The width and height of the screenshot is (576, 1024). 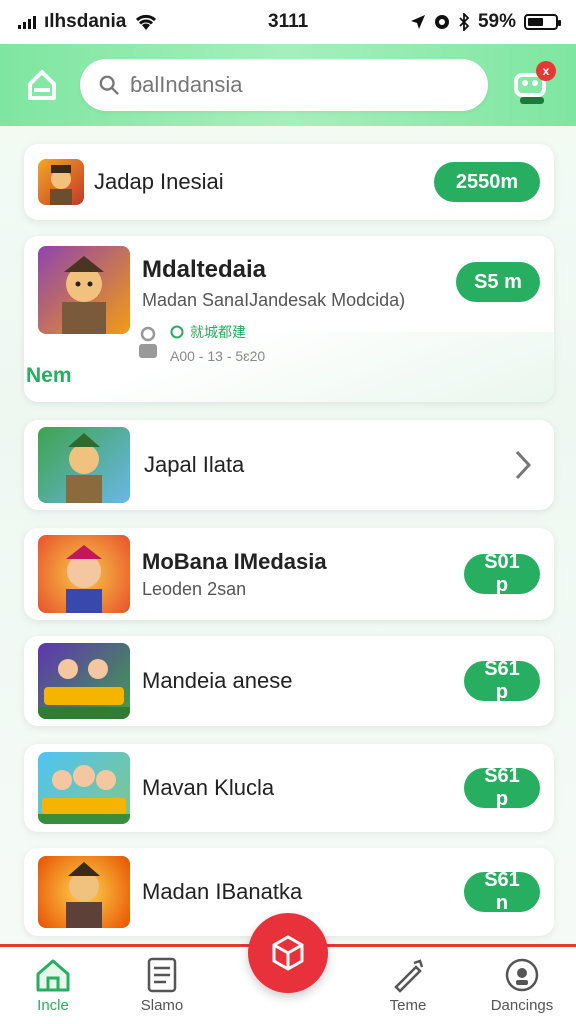 What do you see at coordinates (84, 681) in the screenshot?
I see `game-logo-icon` at bounding box center [84, 681].